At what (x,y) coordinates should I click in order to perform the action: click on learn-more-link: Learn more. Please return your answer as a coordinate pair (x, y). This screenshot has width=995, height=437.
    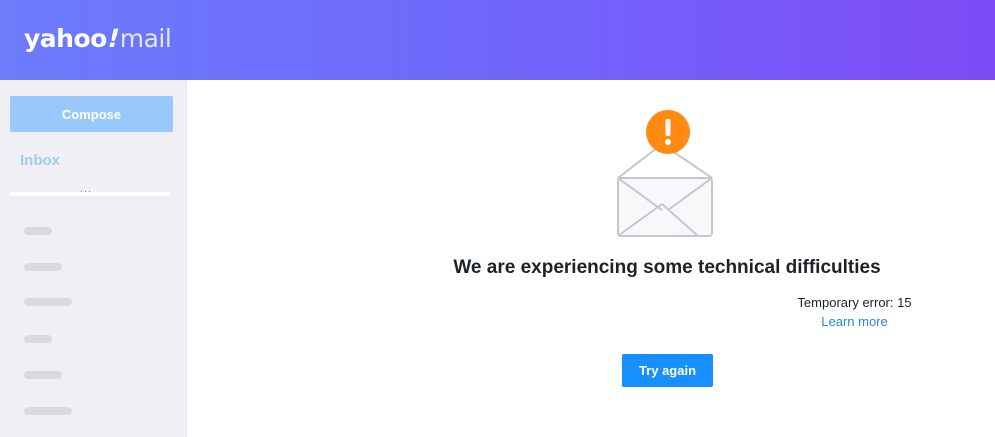
    Looking at the image, I should click on (591, 321).